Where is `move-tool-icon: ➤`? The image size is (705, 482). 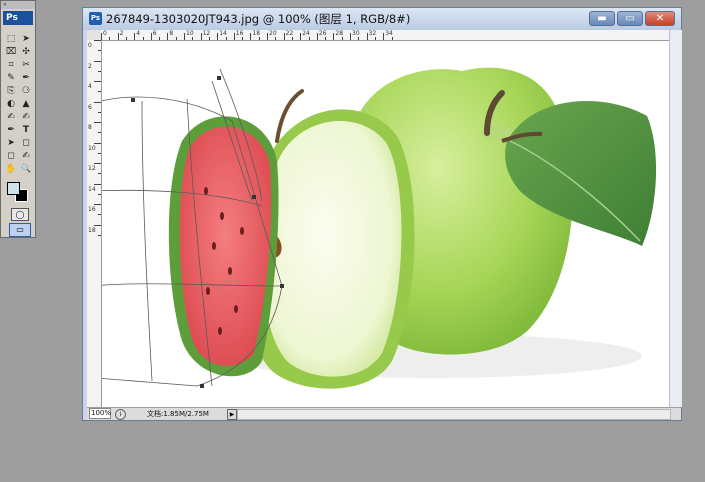
move-tool-icon: ➤ is located at coordinates (26, 39).